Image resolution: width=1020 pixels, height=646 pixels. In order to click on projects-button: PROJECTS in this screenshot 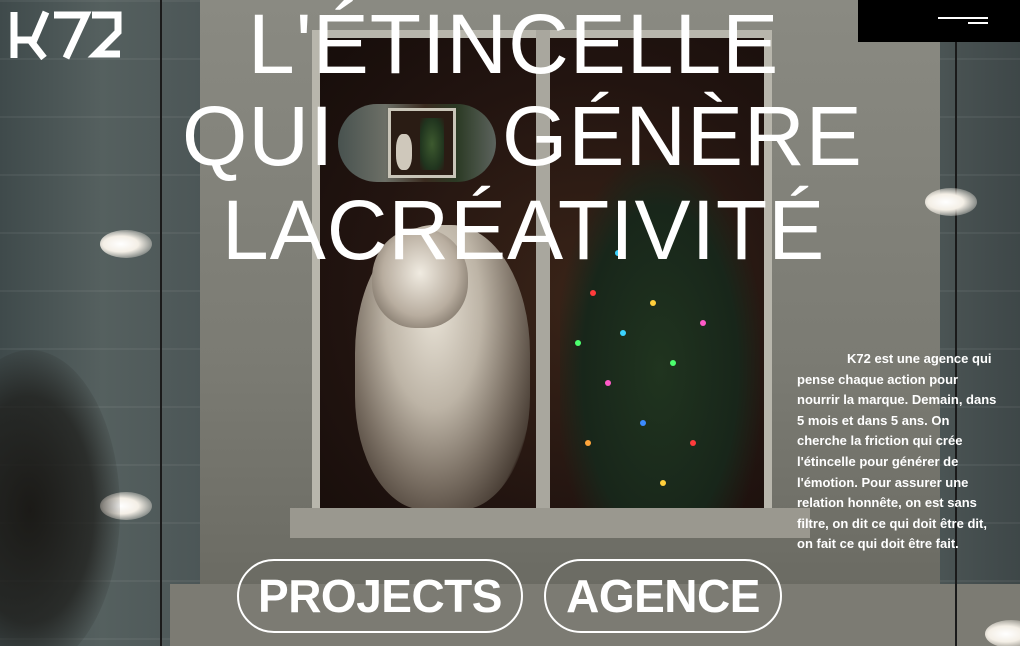, I will do `click(380, 596)`.